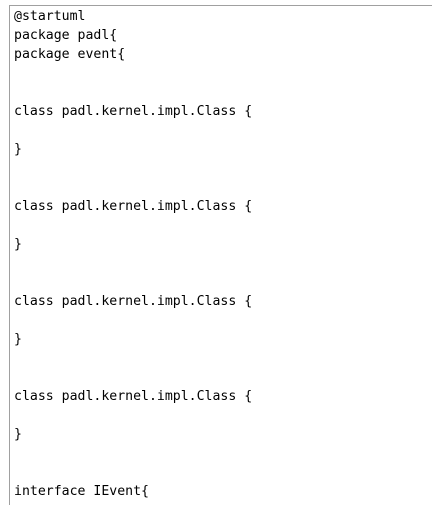  What do you see at coordinates (66, 35) in the screenshot?
I see `code-line: package padl{` at bounding box center [66, 35].